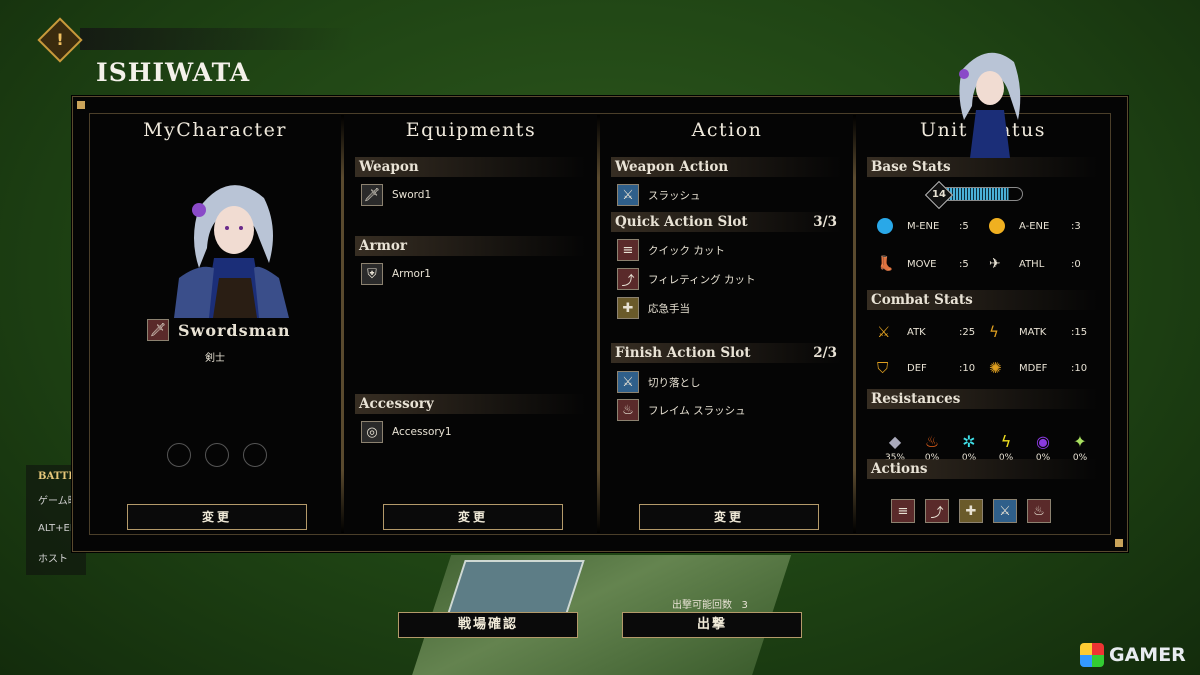 This screenshot has height=675, width=1200. I want to click on battlefield-confirm-button: 戦場確認, so click(488, 625).